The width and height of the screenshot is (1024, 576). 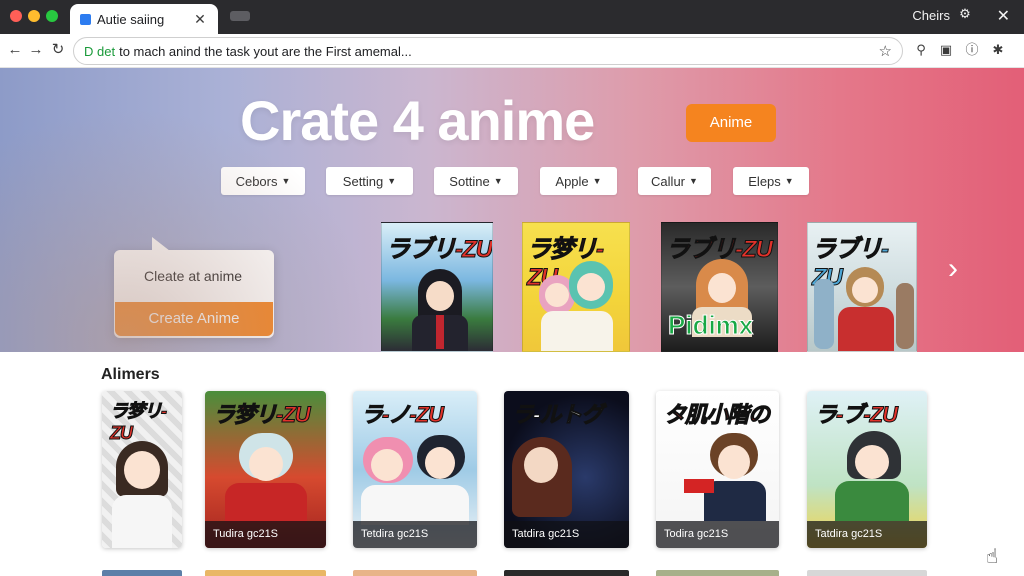 I want to click on extensions-icon: ✱, so click(x=998, y=50).